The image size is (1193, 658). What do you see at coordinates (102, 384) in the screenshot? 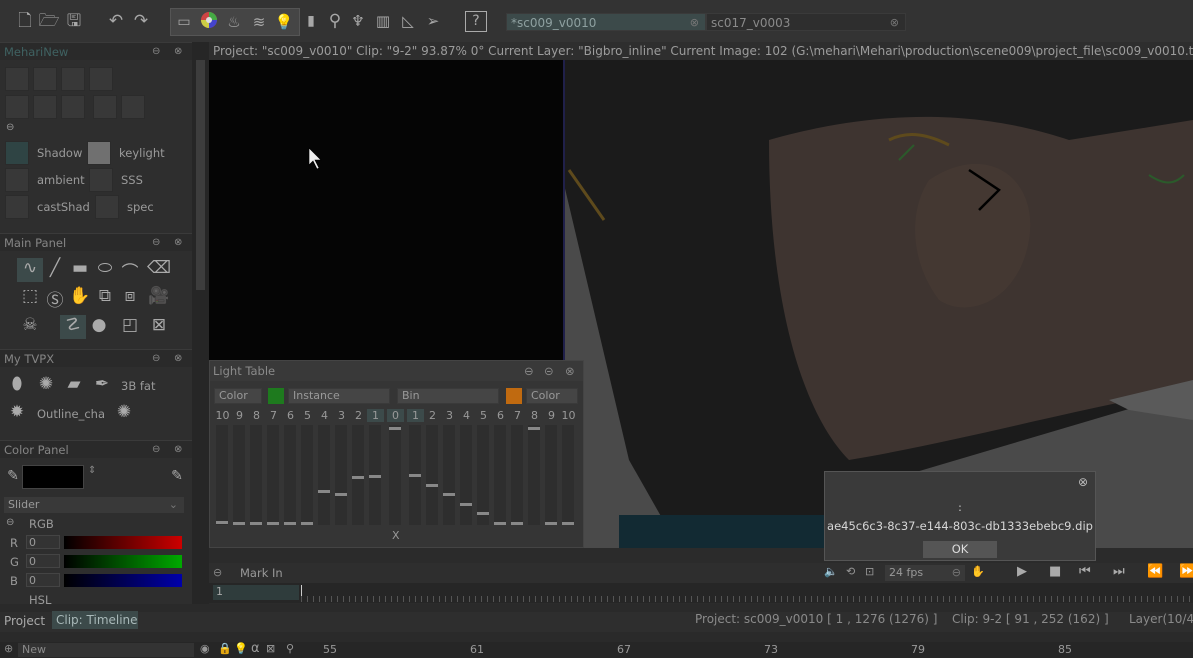
I see `pen-brush-icon: ✒` at bounding box center [102, 384].